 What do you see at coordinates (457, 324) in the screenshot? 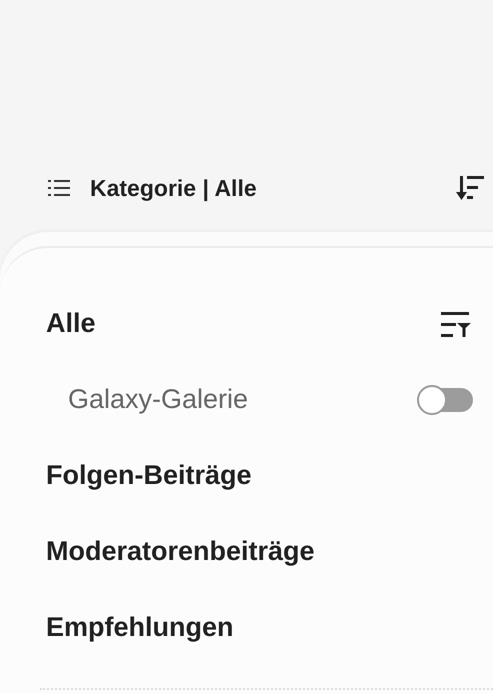
I see `filter-icon` at bounding box center [457, 324].